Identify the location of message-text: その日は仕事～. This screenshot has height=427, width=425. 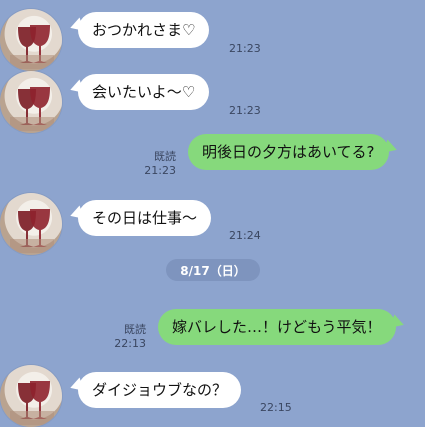
(145, 218).